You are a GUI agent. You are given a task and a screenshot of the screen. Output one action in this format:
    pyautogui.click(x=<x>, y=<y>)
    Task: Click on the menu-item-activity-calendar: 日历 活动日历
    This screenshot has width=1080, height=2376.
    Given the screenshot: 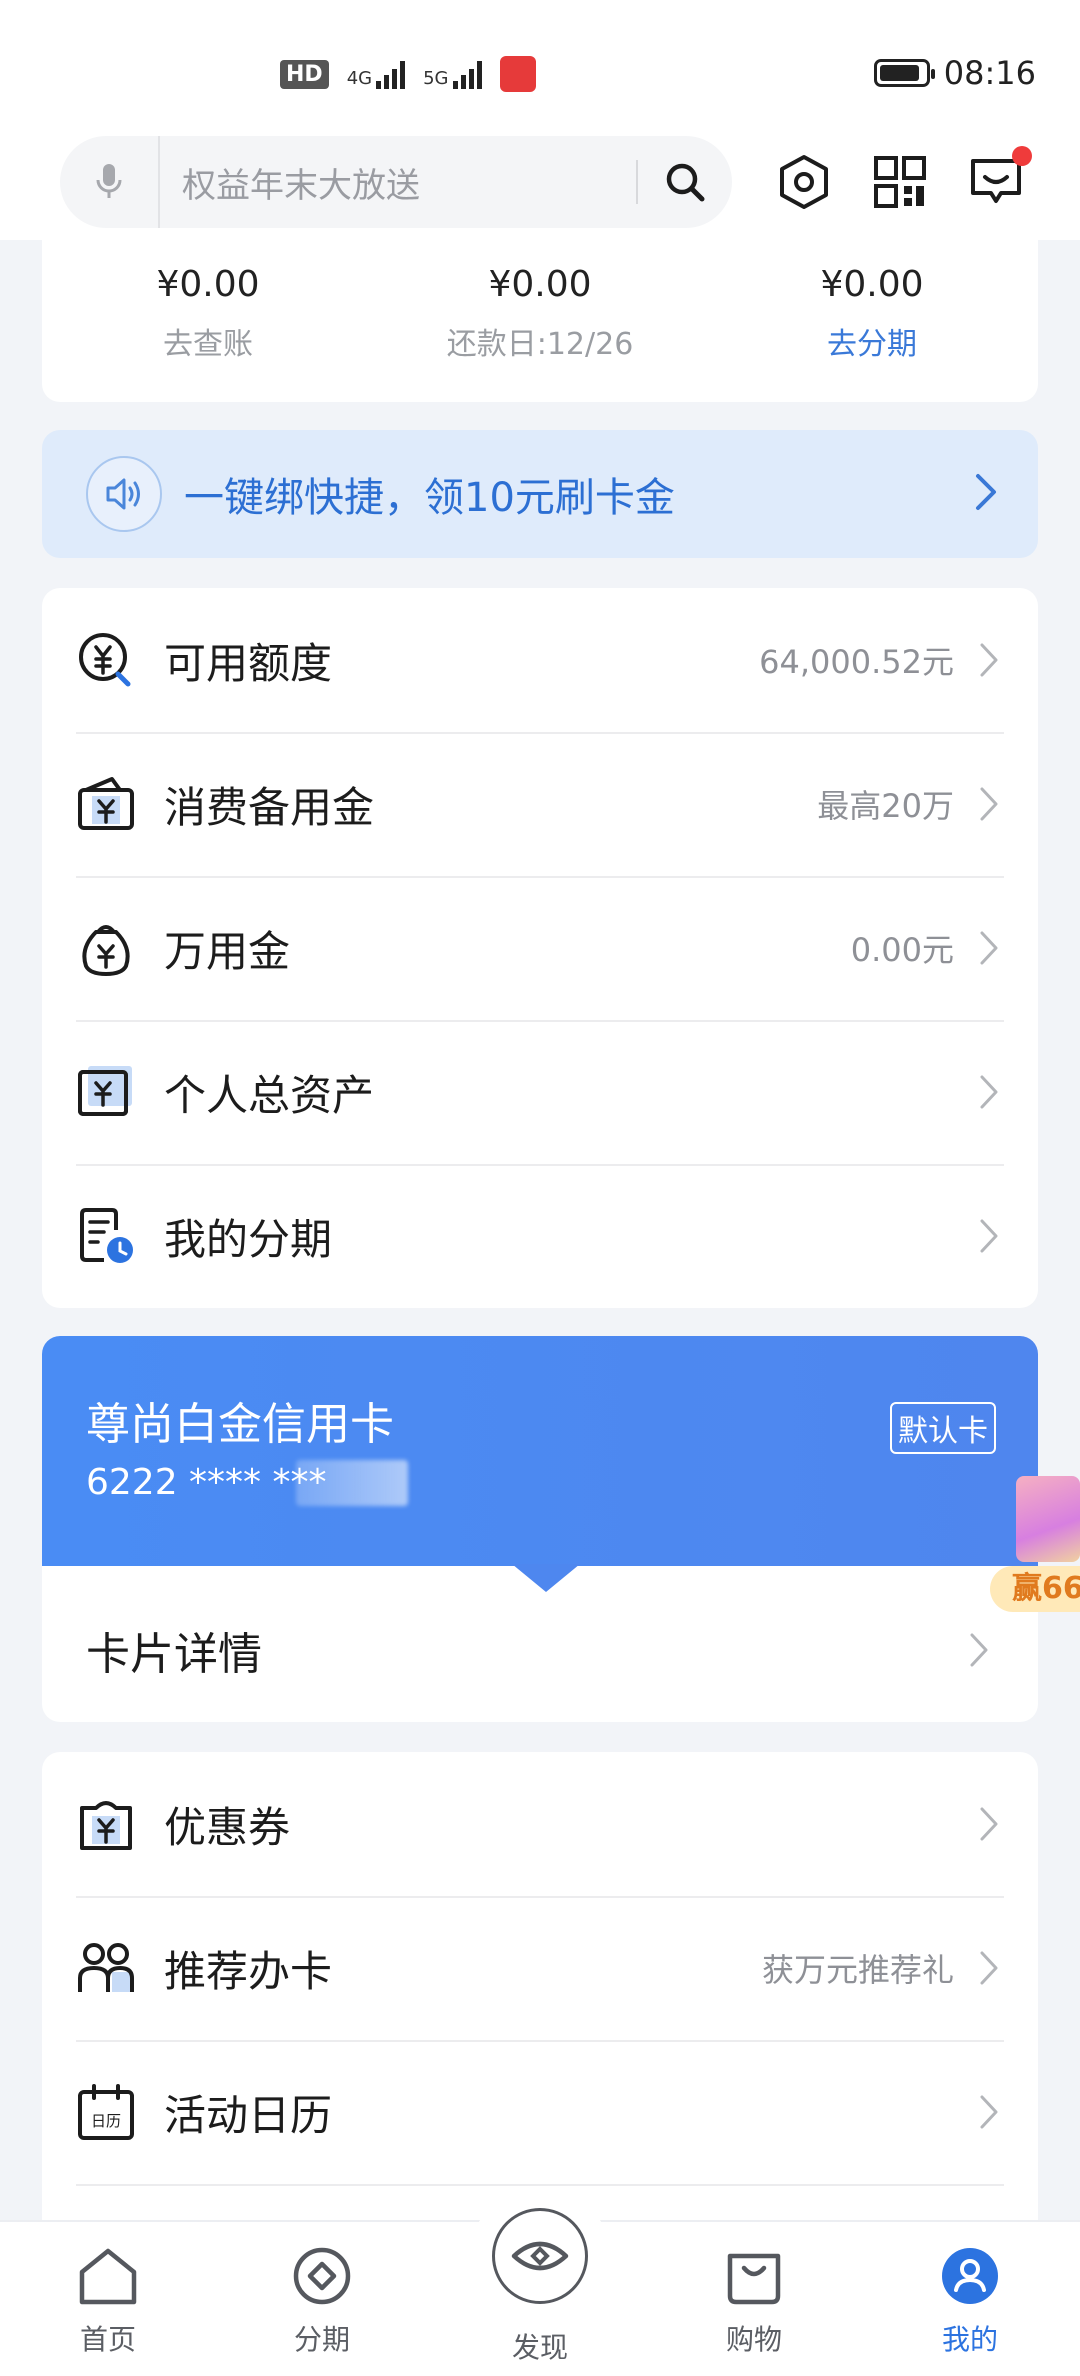 What is the action you would take?
    pyautogui.click(x=540, y=2112)
    